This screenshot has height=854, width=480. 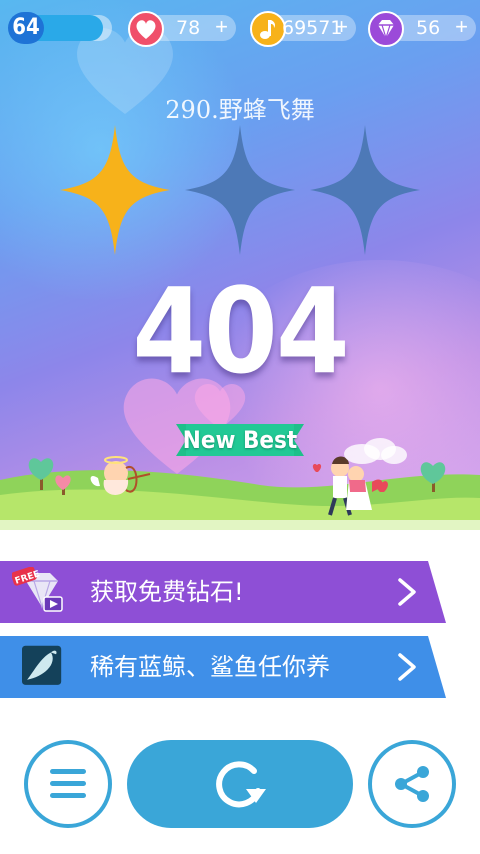 What do you see at coordinates (210, 667) in the screenshot?
I see `promo-label: 稀有蓝鲸、鲨鱼任你养` at bounding box center [210, 667].